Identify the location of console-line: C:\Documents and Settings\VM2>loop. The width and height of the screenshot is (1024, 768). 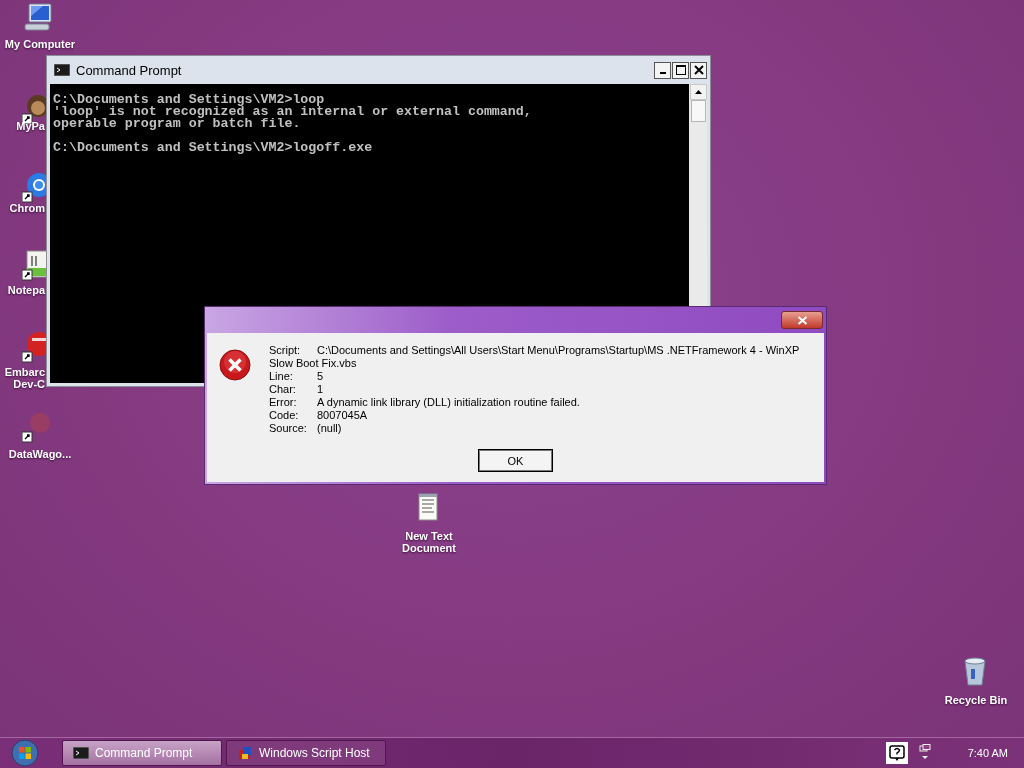
(189, 100).